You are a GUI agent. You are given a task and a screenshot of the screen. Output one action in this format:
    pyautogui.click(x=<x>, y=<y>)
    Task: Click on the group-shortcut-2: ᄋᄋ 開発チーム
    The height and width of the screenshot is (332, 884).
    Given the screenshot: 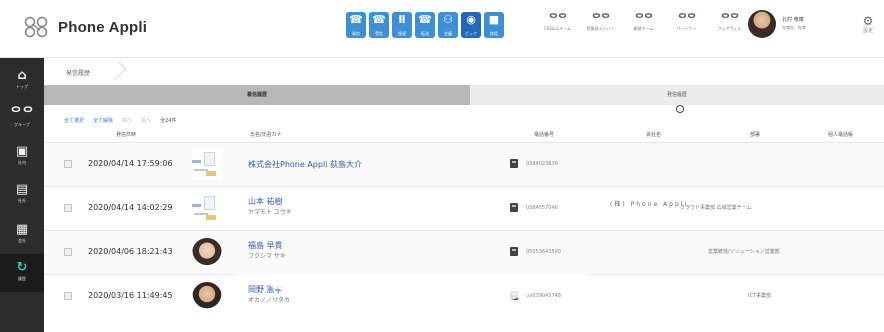 What is the action you would take?
    pyautogui.click(x=643, y=27)
    